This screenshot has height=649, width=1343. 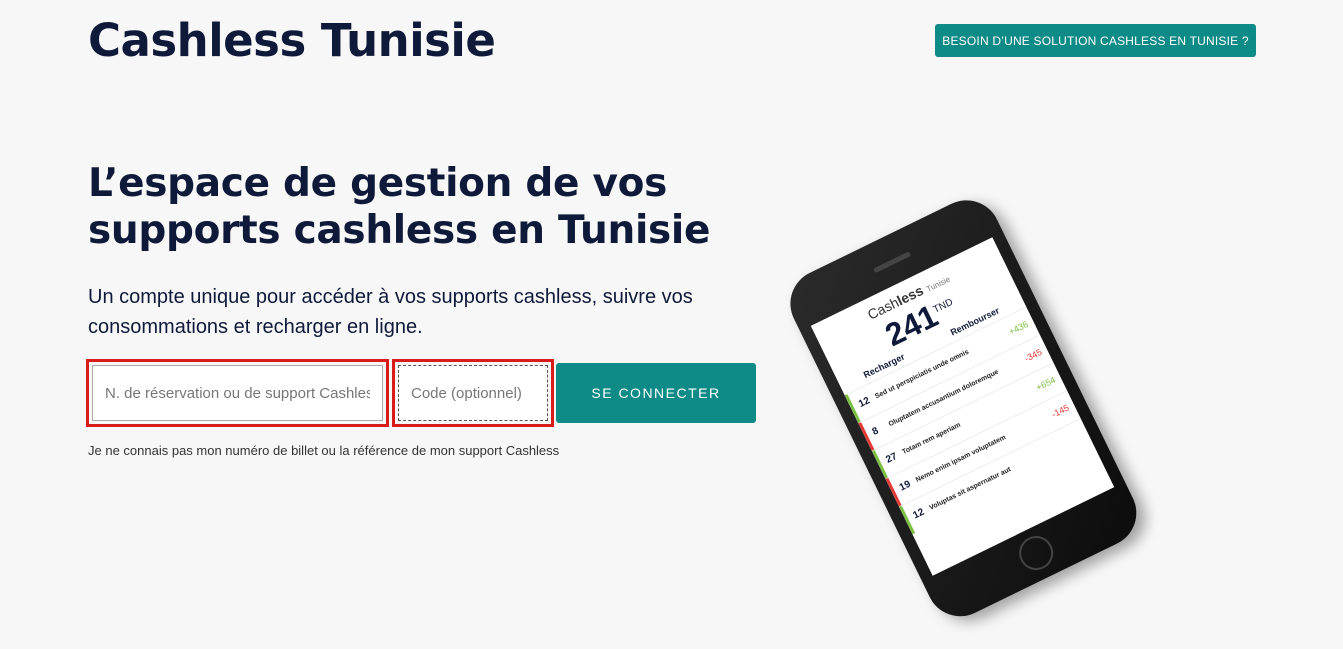 What do you see at coordinates (892, 262) in the screenshot?
I see `phone-speaker` at bounding box center [892, 262].